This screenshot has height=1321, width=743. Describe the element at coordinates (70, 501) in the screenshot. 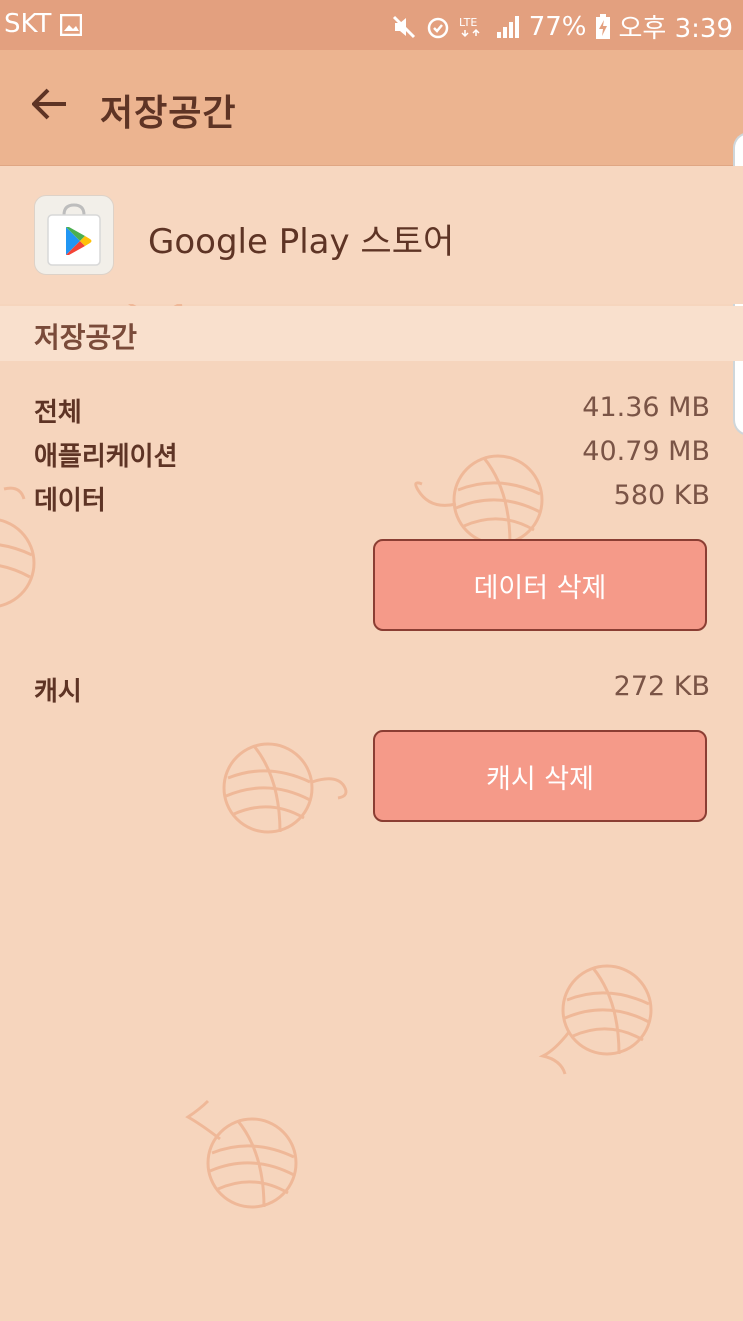

I see `row-label: 데이터` at that location.